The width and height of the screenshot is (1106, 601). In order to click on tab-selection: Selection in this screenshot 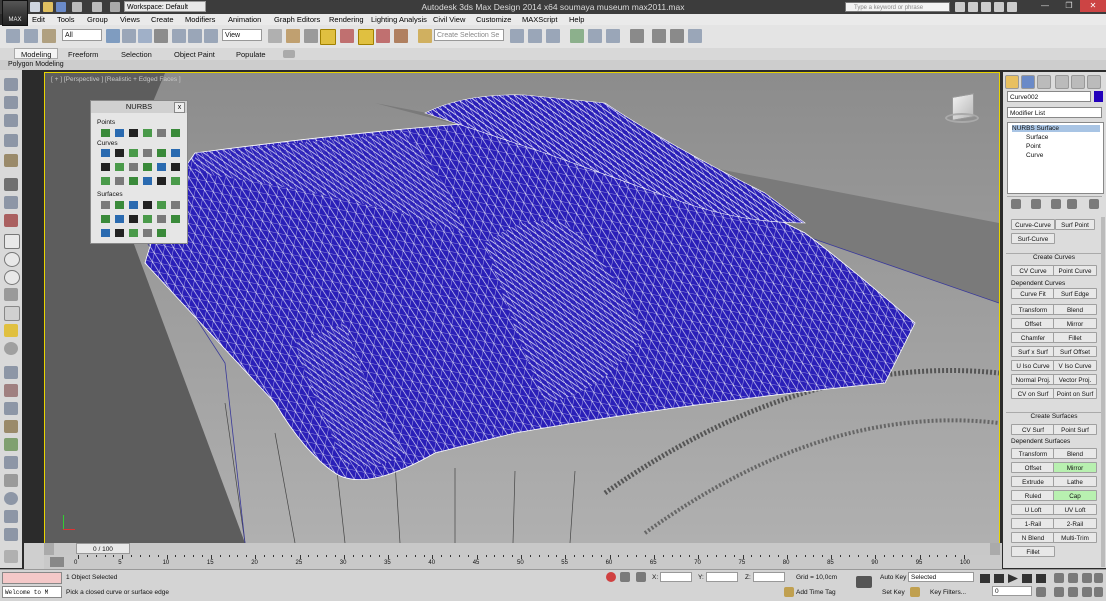, I will do `click(136, 54)`.